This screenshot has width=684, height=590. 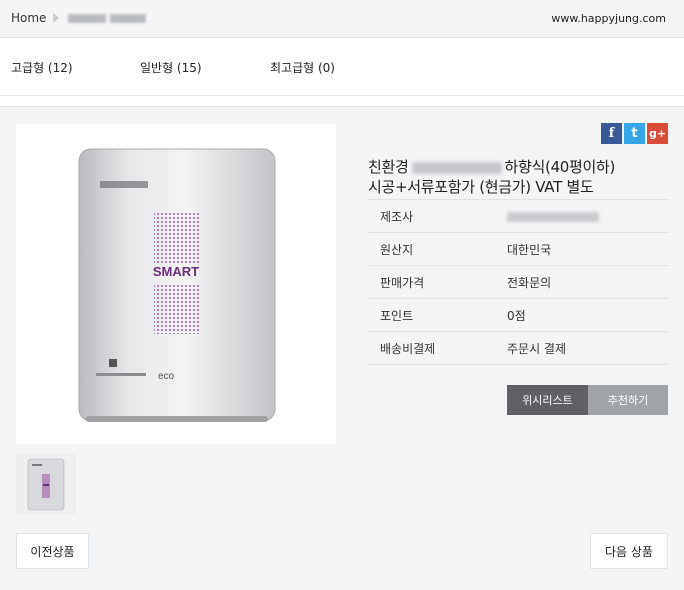 I want to click on category-bar: 고급형 (12) 일반형 (15) 최고급형 (0), so click(x=342, y=67).